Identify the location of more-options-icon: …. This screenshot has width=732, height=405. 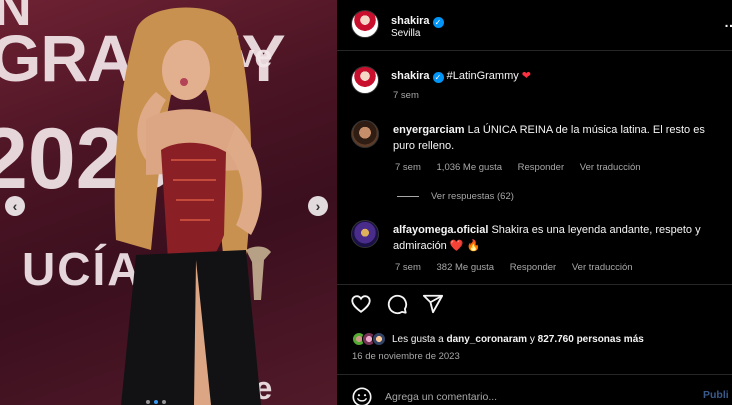
(728, 22).